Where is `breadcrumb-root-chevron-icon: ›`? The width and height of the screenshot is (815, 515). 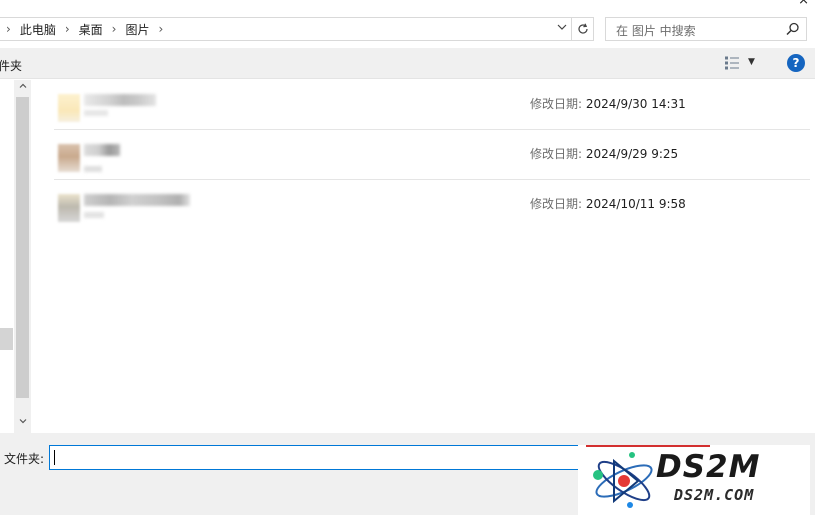
breadcrumb-root-chevron-icon: › is located at coordinates (8, 29).